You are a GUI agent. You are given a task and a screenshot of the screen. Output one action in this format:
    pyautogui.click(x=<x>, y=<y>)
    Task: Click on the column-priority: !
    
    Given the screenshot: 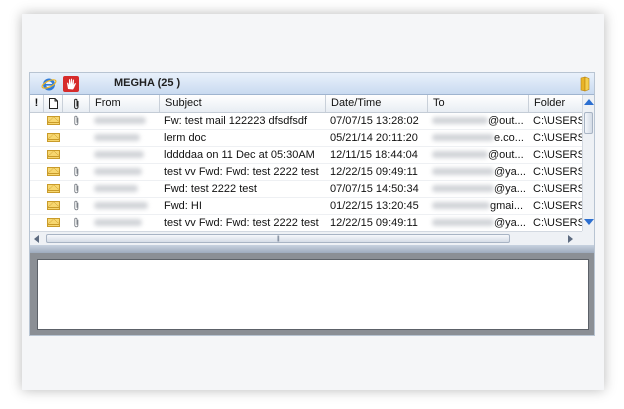 What is the action you would take?
    pyautogui.click(x=37, y=103)
    